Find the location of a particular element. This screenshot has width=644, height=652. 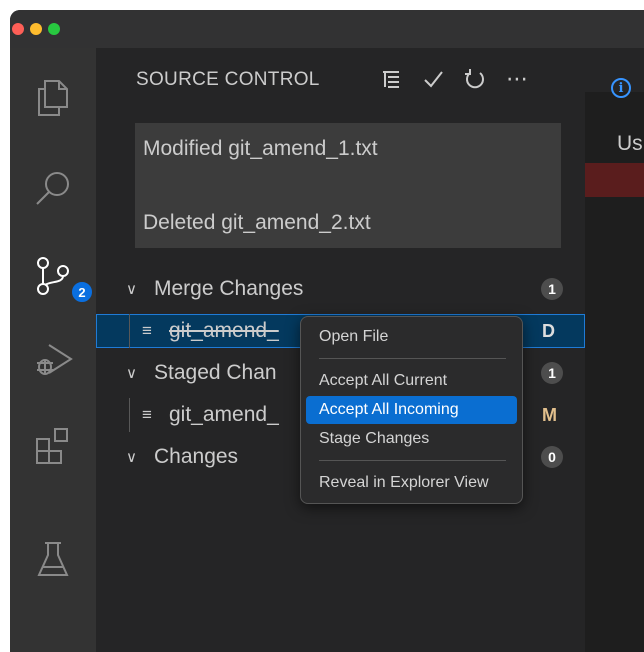

menu-item-reveal-in-explorer: Reveal in Explorer View is located at coordinates (411, 483).